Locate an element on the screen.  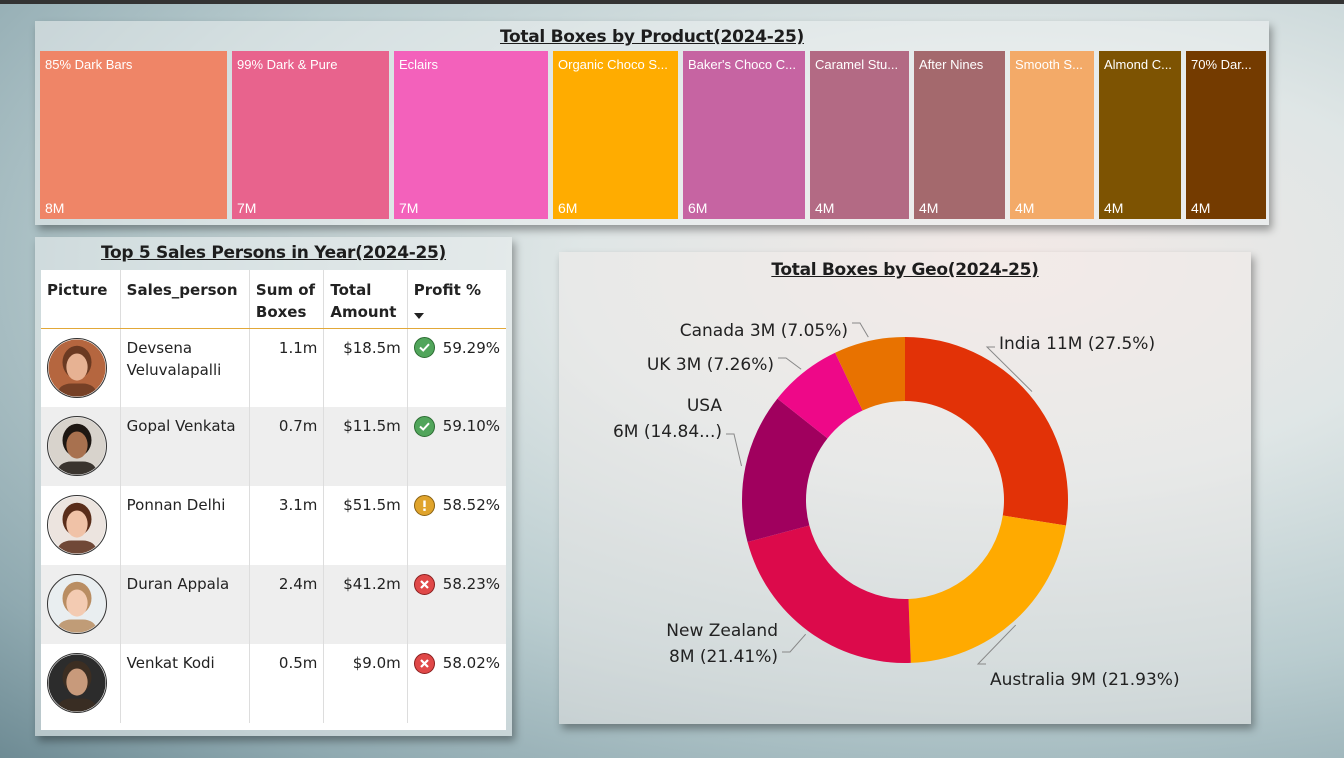
top-bar is located at coordinates (672, 2).